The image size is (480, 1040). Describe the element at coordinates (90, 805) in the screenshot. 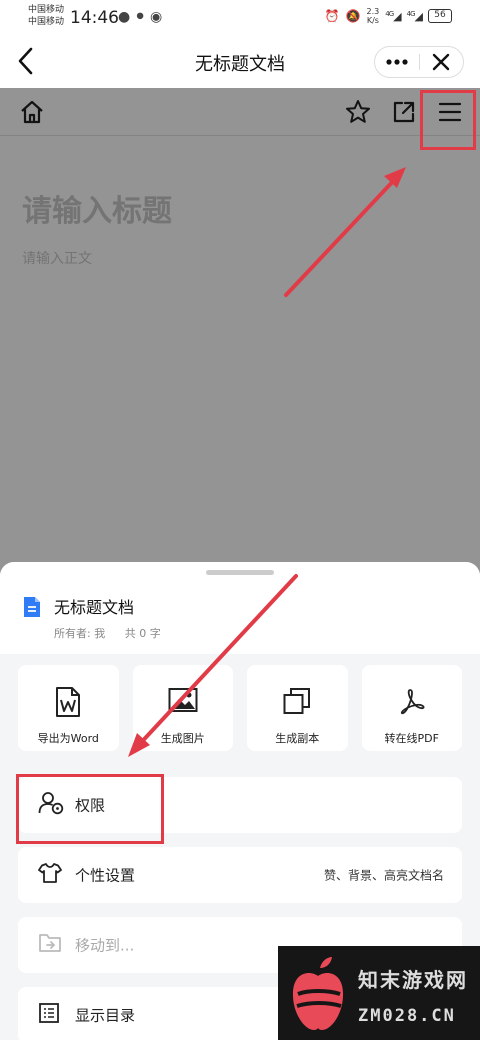

I see `permission-label: 权限` at that location.